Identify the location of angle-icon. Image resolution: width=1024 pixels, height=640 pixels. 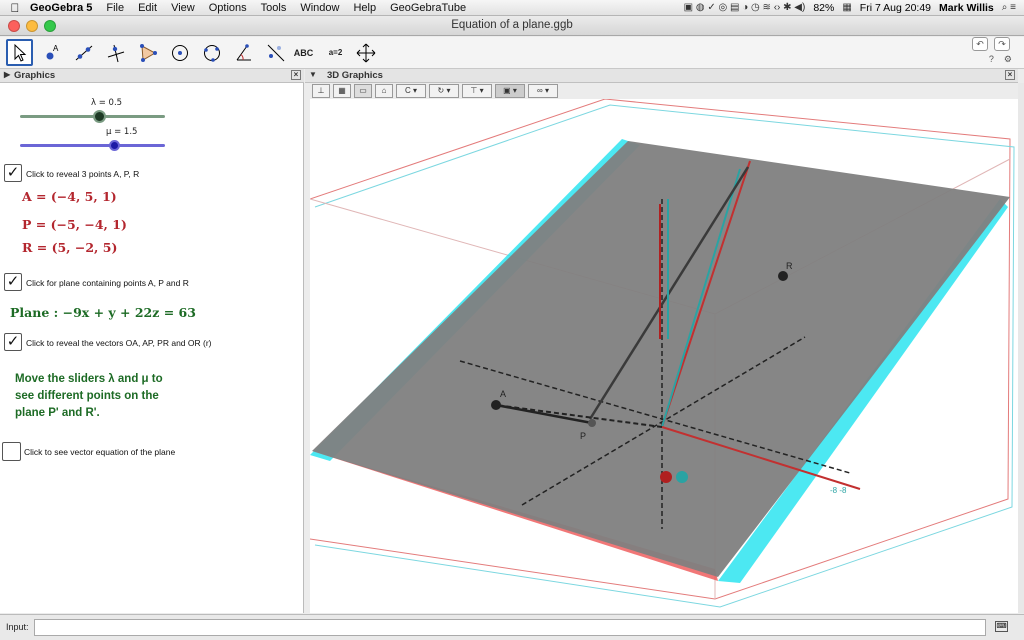
(243, 51).